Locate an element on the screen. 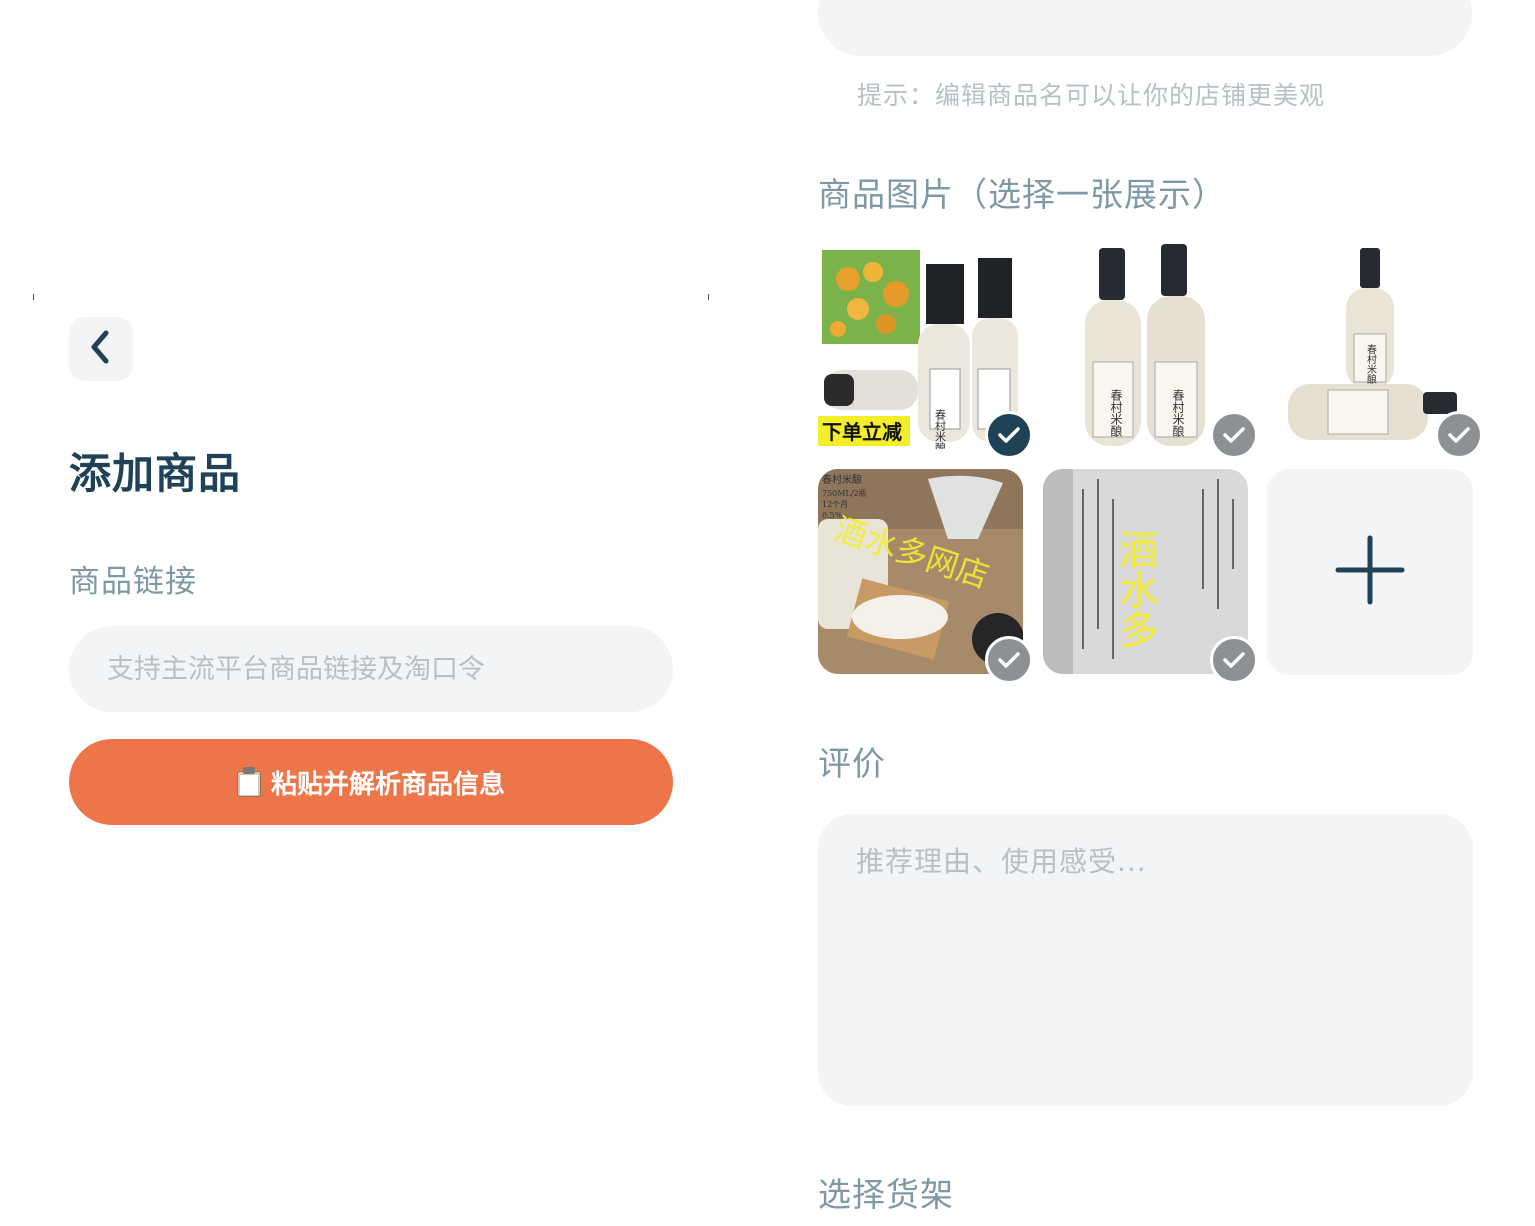 The image size is (1535, 1226). name-hint: 提示：编辑商品名可以让你的店铺更美观 is located at coordinates (1091, 95).